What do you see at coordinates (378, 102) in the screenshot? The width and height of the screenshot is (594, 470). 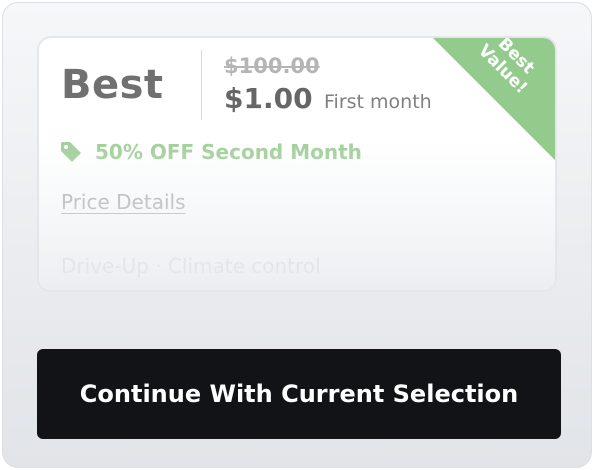 I see `price-period: First month` at bounding box center [378, 102].